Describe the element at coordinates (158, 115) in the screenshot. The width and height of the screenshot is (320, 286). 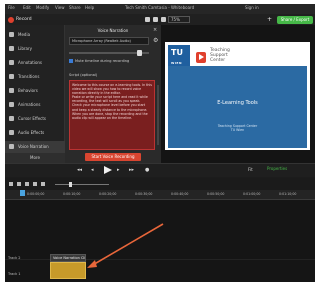
I see `script-scrollbar` at that location.